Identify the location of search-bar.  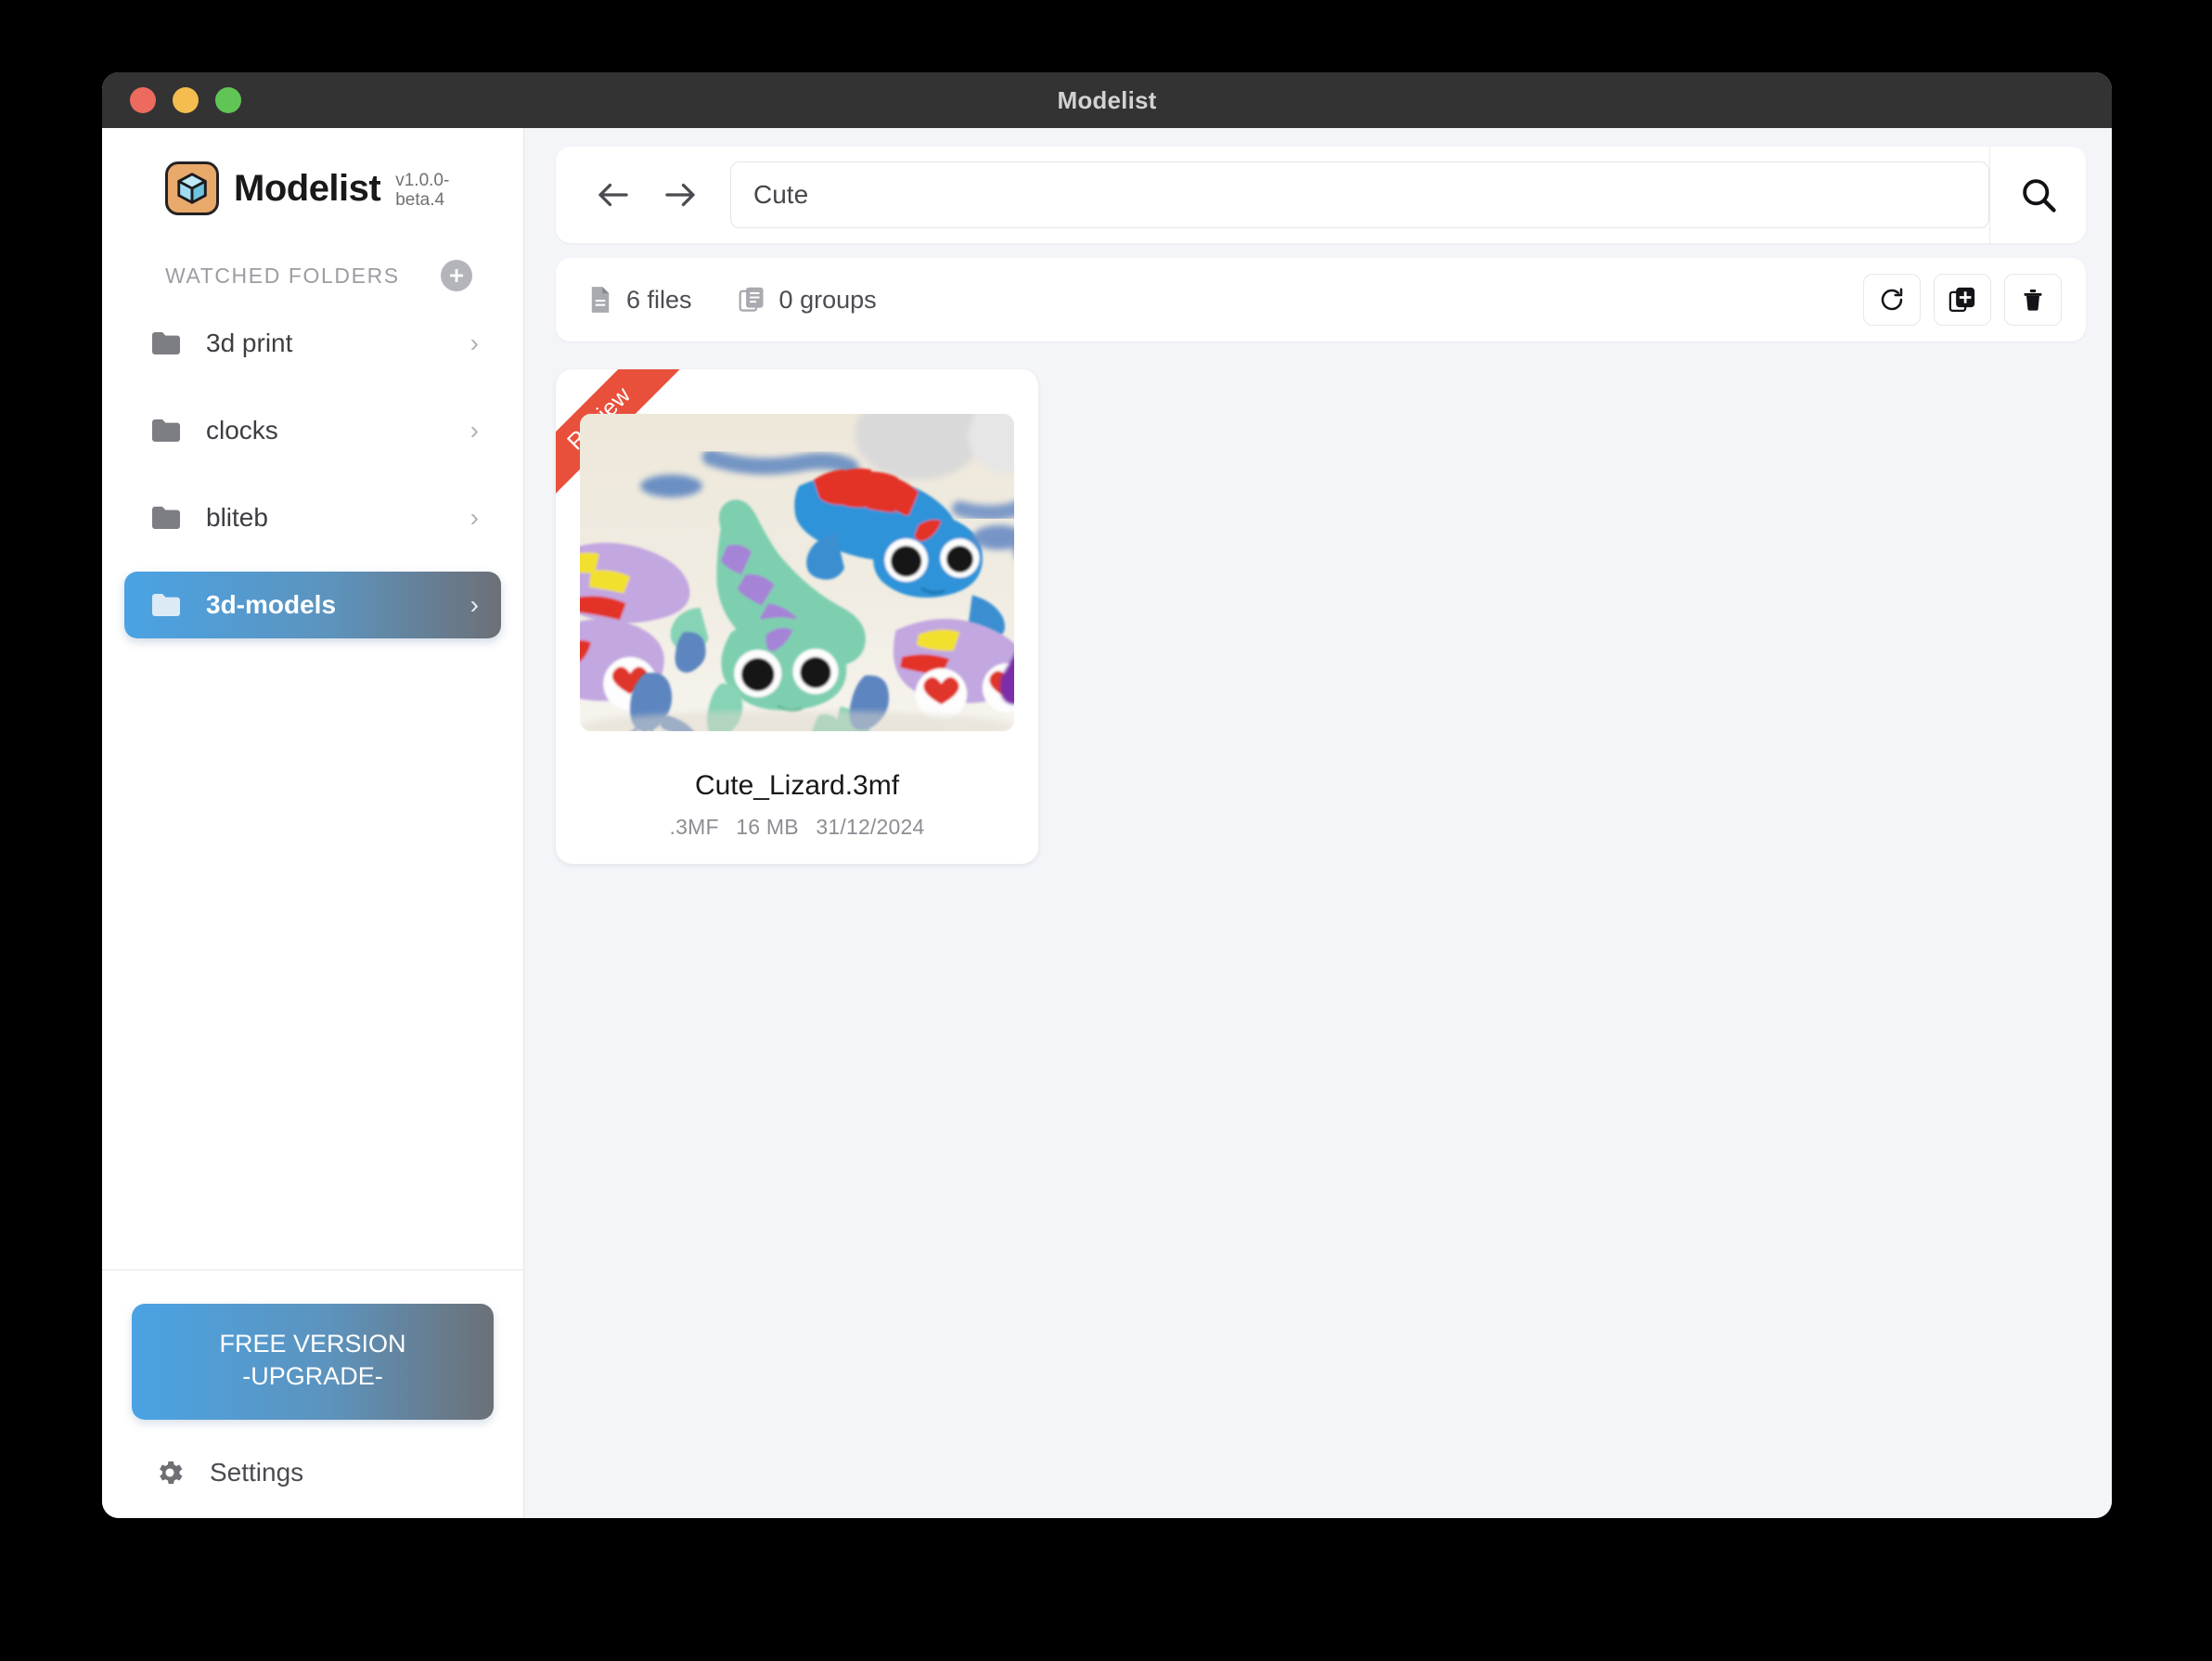
(1321, 195).